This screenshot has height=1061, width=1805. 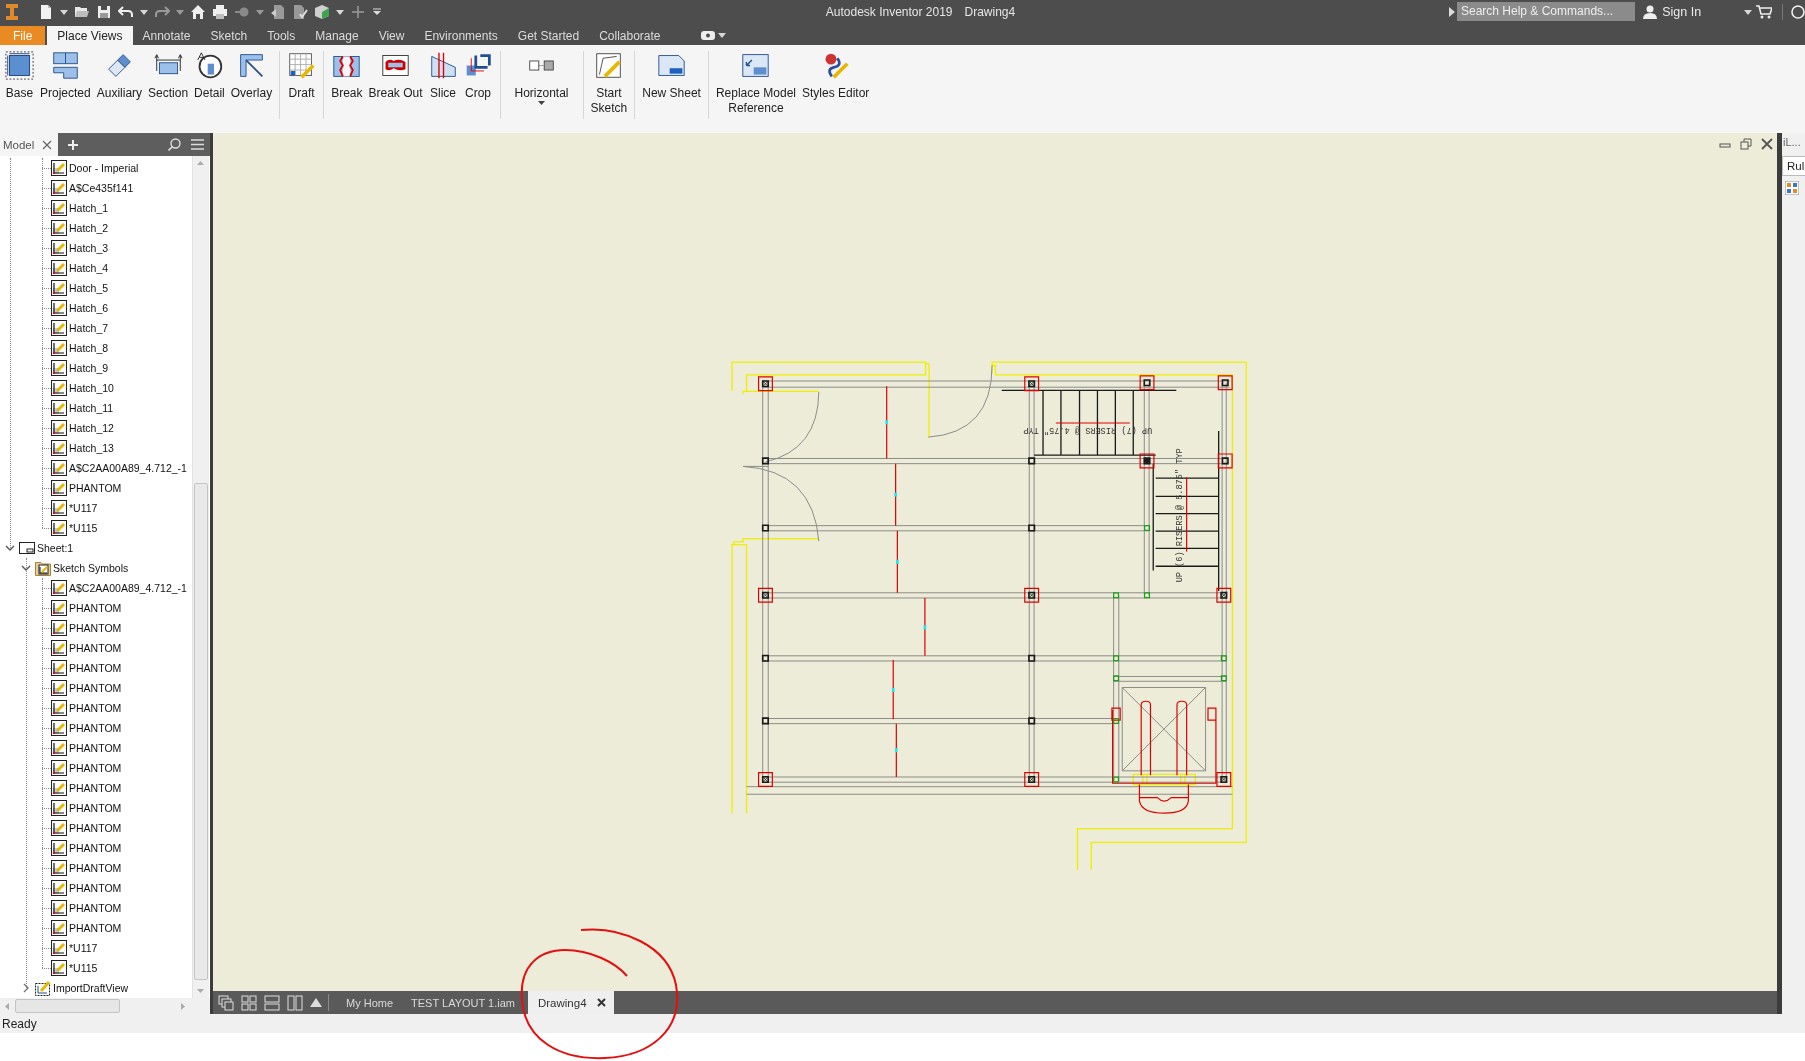 I want to click on ribbon-button: Start Sketch, so click(x=609, y=83).